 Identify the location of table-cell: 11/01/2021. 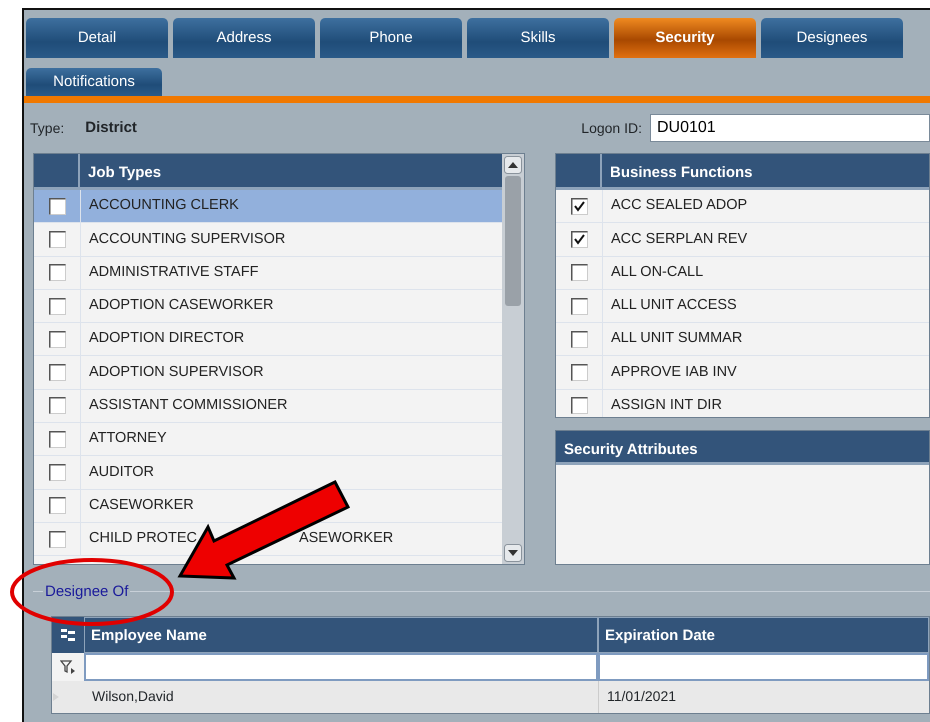
(763, 696).